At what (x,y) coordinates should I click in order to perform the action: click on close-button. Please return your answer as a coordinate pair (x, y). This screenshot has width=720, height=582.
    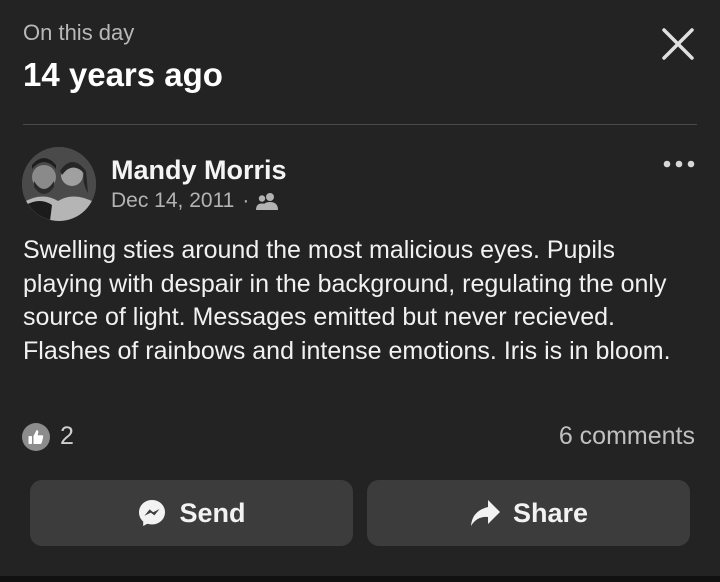
    Looking at the image, I should click on (678, 44).